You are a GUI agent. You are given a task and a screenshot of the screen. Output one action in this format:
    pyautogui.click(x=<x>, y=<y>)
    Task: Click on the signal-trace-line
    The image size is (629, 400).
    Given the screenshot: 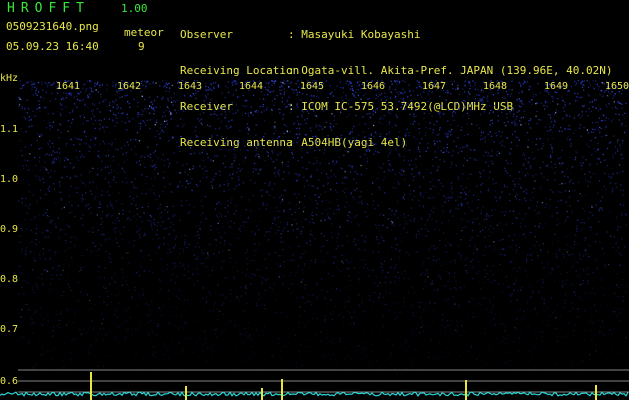 What is the action you would take?
    pyautogui.click(x=314, y=394)
    